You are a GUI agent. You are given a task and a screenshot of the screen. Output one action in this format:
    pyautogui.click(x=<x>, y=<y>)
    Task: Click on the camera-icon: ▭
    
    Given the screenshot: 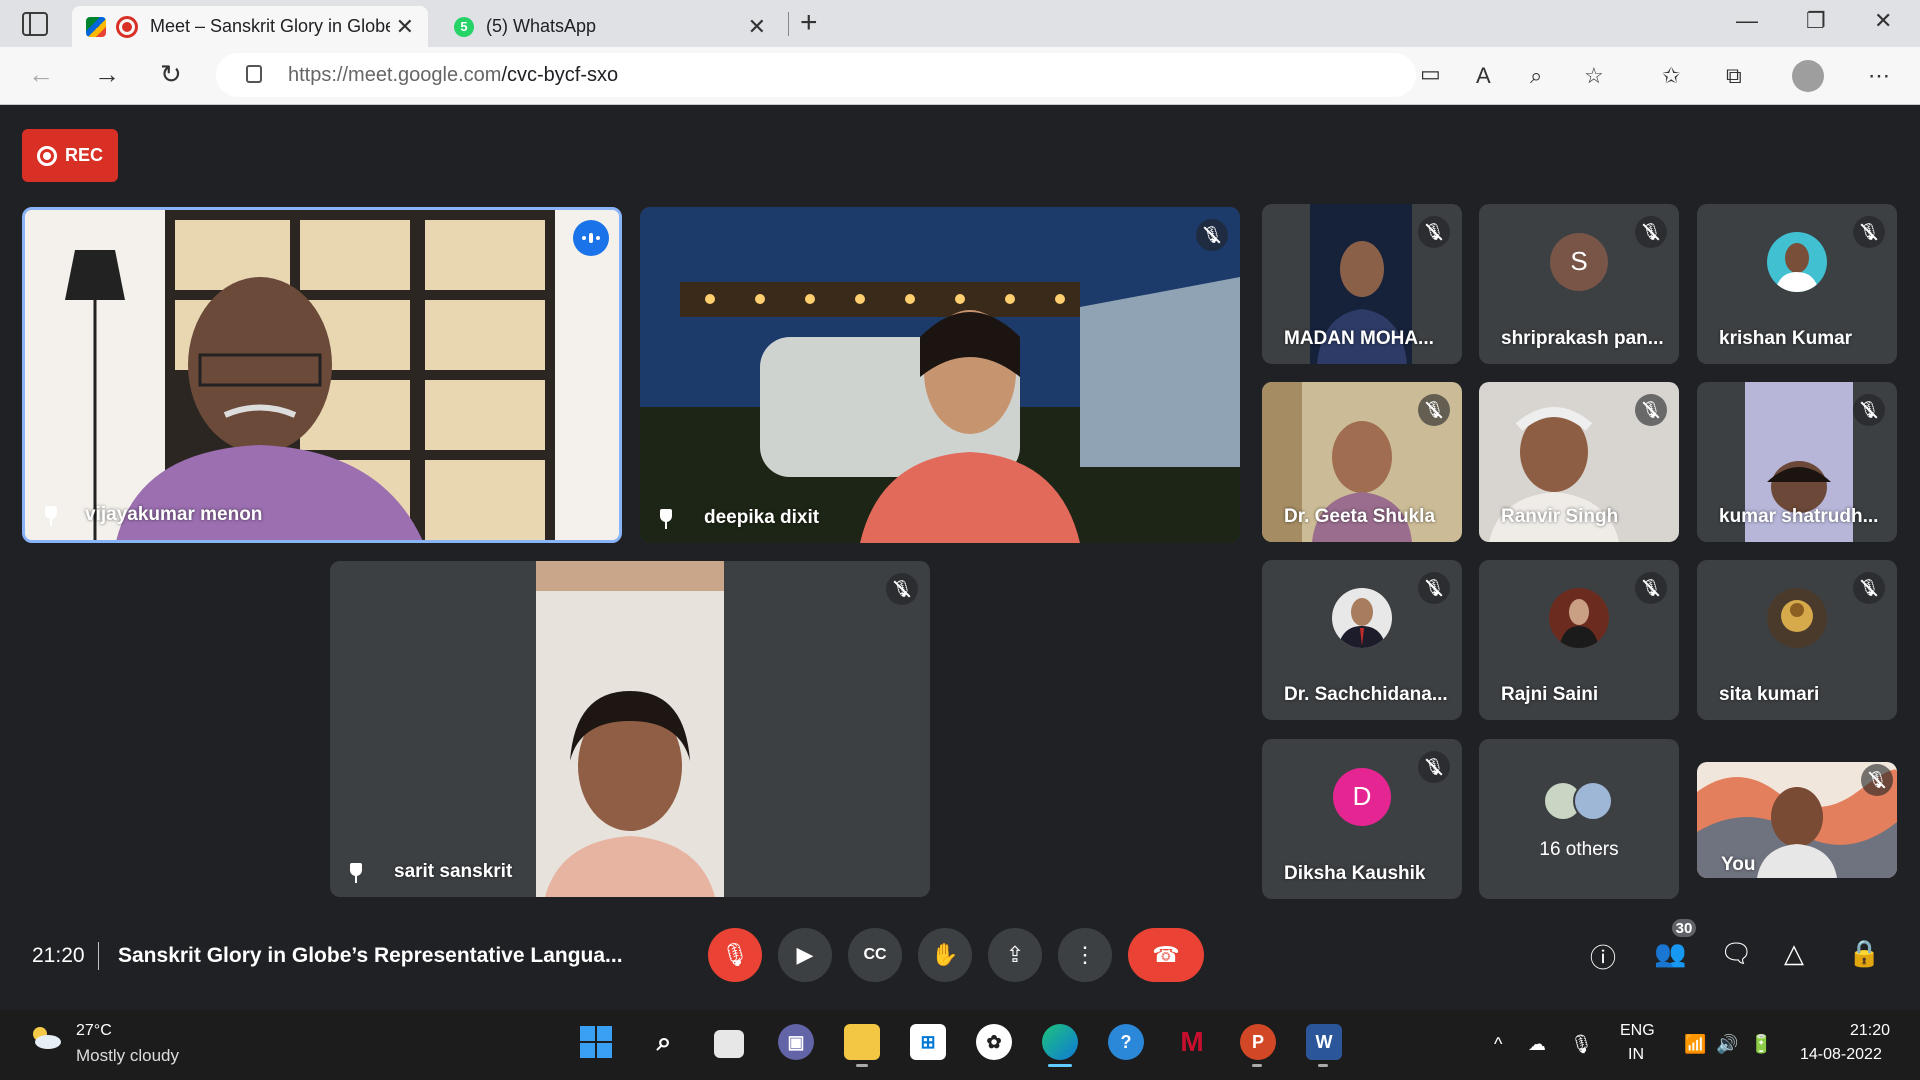 What is the action you would take?
    pyautogui.click(x=1430, y=74)
    